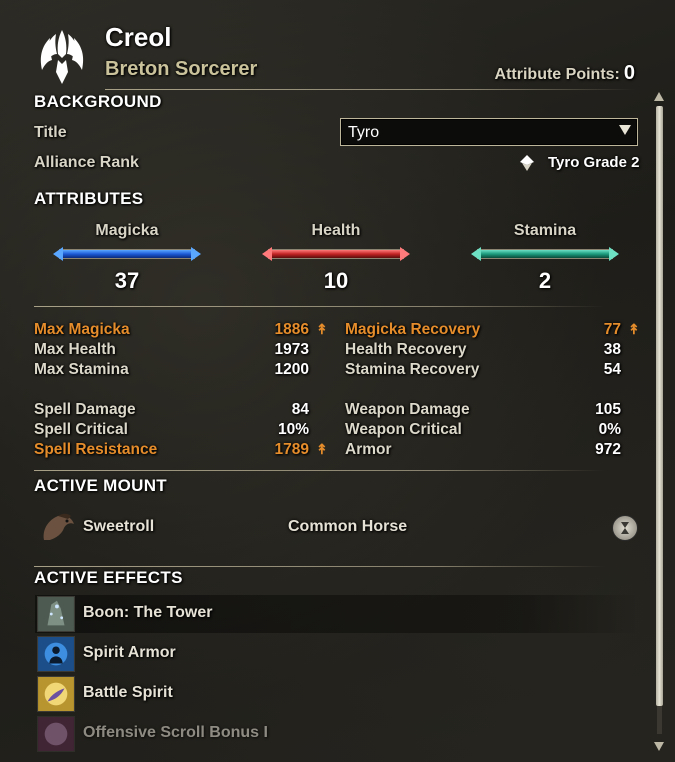 The width and height of the screenshot is (675, 762). What do you see at coordinates (82, 329) in the screenshot?
I see `stat-label-max-magicka: Max Magicka` at bounding box center [82, 329].